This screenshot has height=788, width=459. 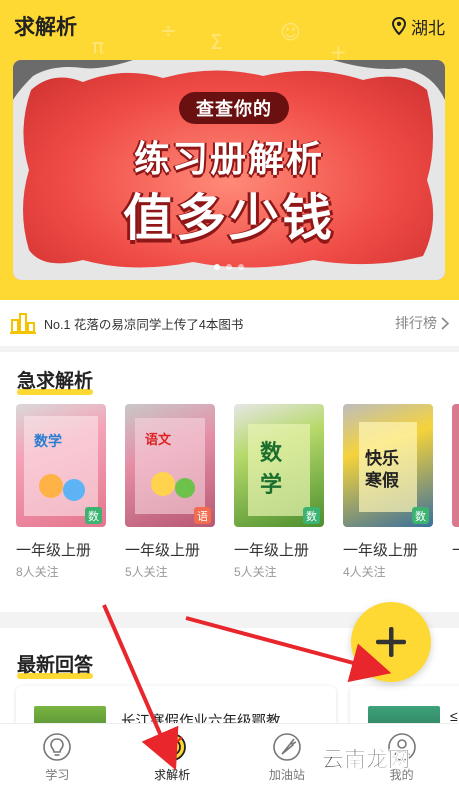 What do you see at coordinates (428, 28) in the screenshot?
I see `location-label: 湖北` at bounding box center [428, 28].